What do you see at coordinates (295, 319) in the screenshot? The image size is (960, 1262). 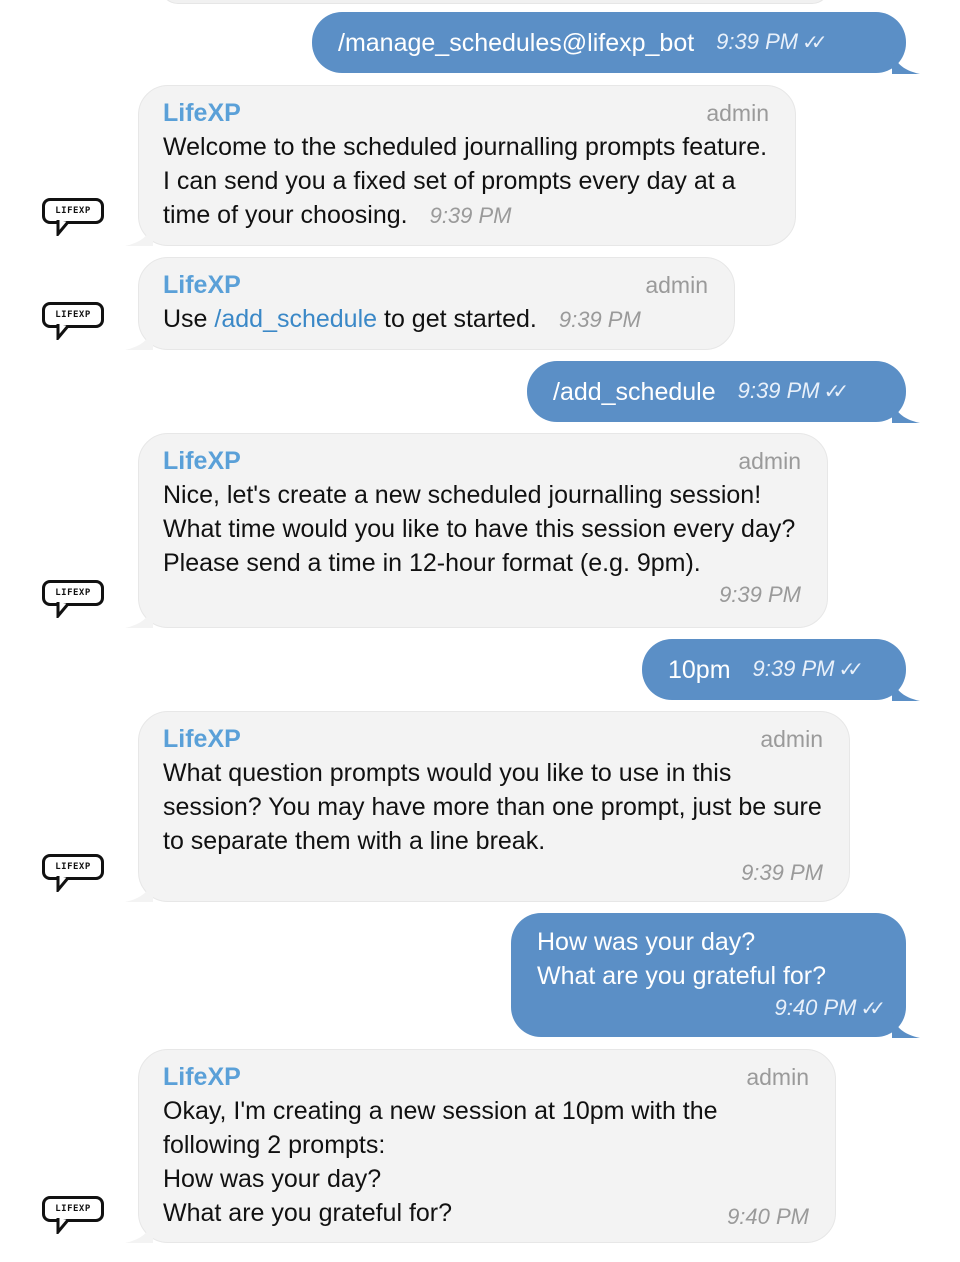 I see `command-link-add-schedule: /add_schedule` at bounding box center [295, 319].